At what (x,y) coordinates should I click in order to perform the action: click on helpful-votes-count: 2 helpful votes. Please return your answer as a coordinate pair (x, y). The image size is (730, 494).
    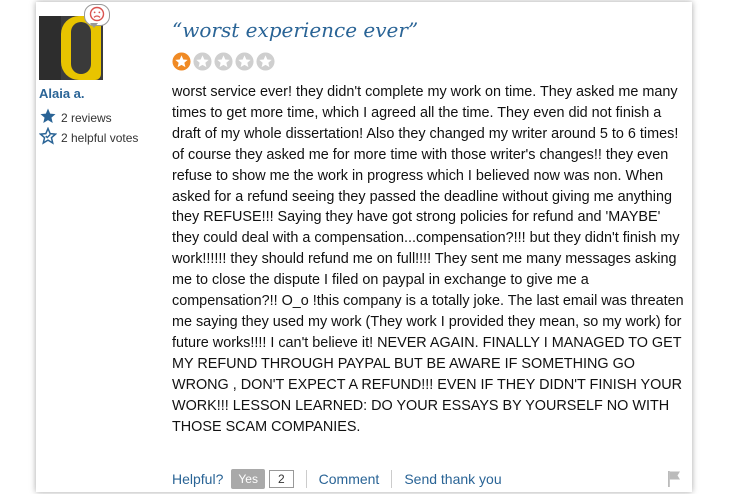
    Looking at the image, I should click on (88, 137).